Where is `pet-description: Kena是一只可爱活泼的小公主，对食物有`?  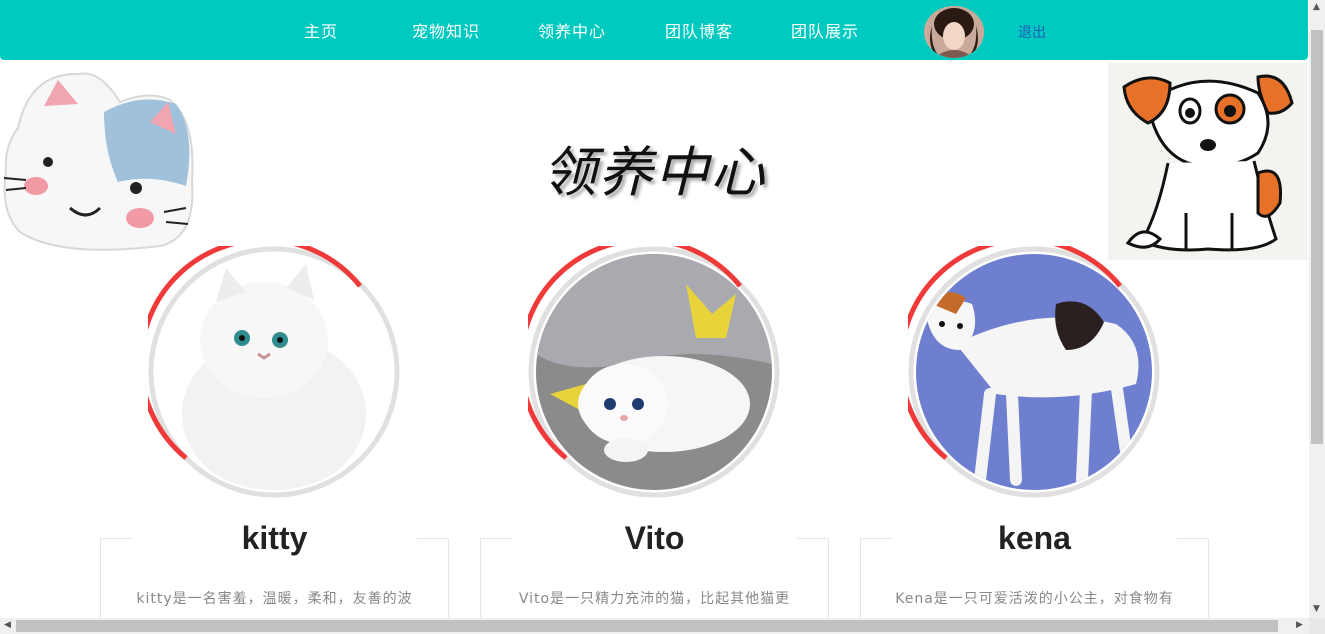 pet-description: Kena是一只可爱活泼的小公主，对食物有 is located at coordinates (1034, 599).